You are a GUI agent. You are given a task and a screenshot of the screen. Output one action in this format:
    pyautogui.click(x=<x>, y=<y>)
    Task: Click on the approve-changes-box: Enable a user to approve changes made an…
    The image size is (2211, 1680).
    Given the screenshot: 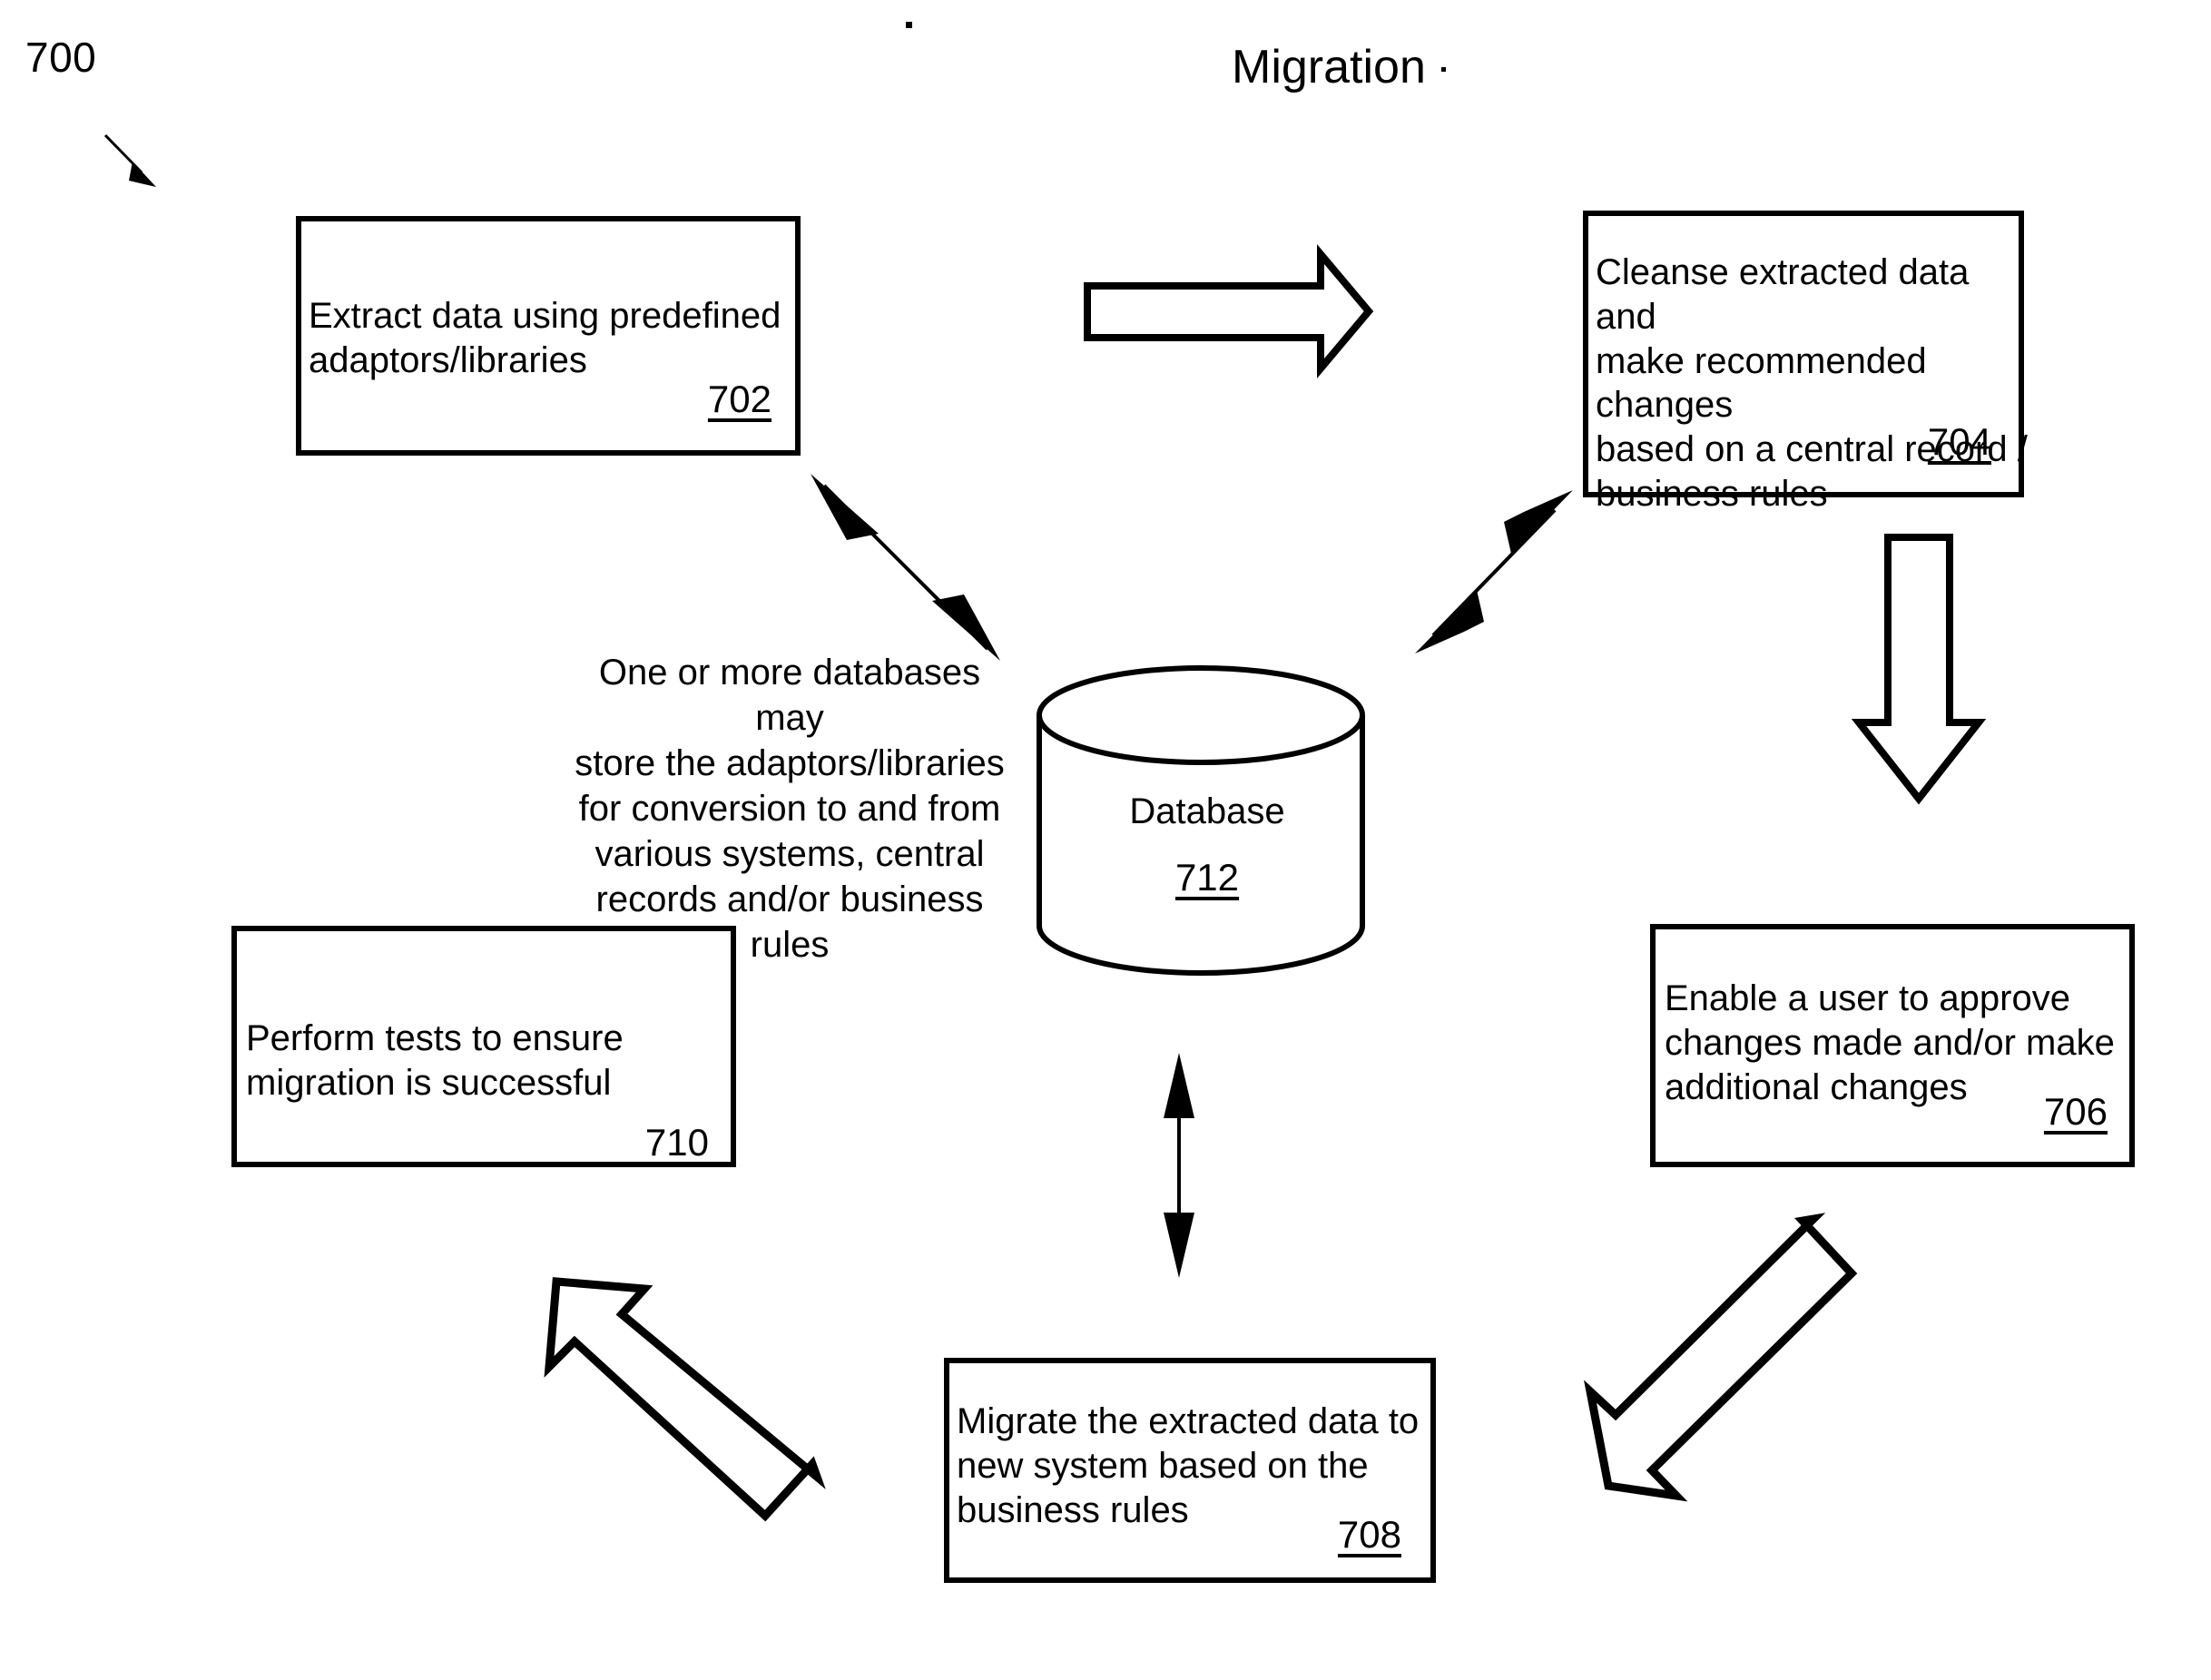 What is the action you would take?
    pyautogui.click(x=1892, y=1045)
    